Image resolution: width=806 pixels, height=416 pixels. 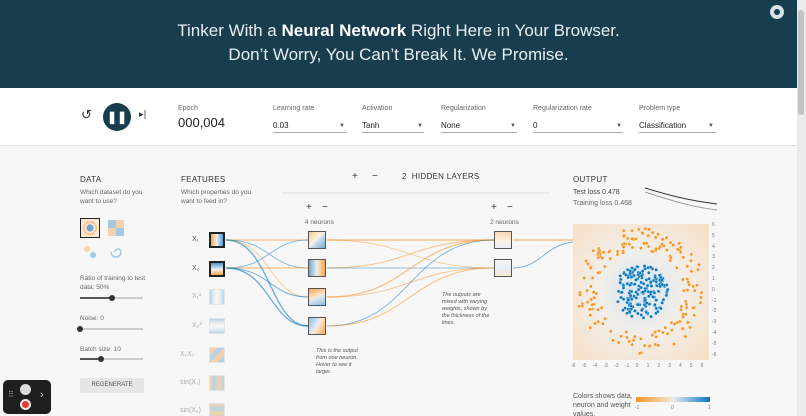 What do you see at coordinates (25, 389) in the screenshot?
I see `pause-recording-button` at bounding box center [25, 389].